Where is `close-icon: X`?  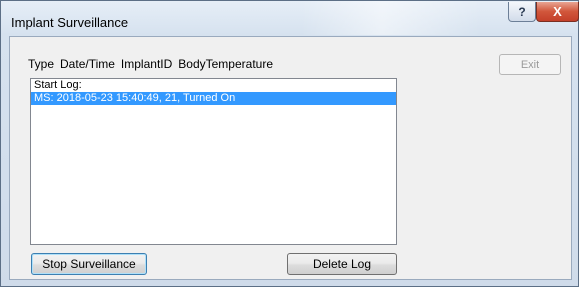
close-icon: X is located at coordinates (557, 11).